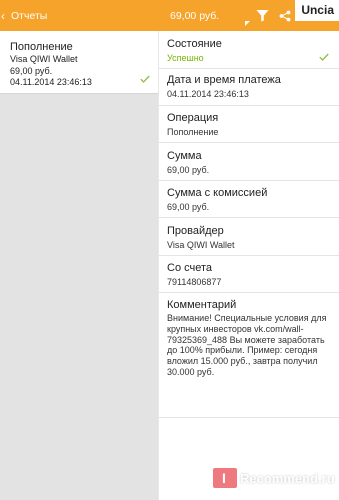 The height and width of the screenshot is (500, 339). I want to click on sum-commission-label: Сумма с комиссией, so click(217, 193).